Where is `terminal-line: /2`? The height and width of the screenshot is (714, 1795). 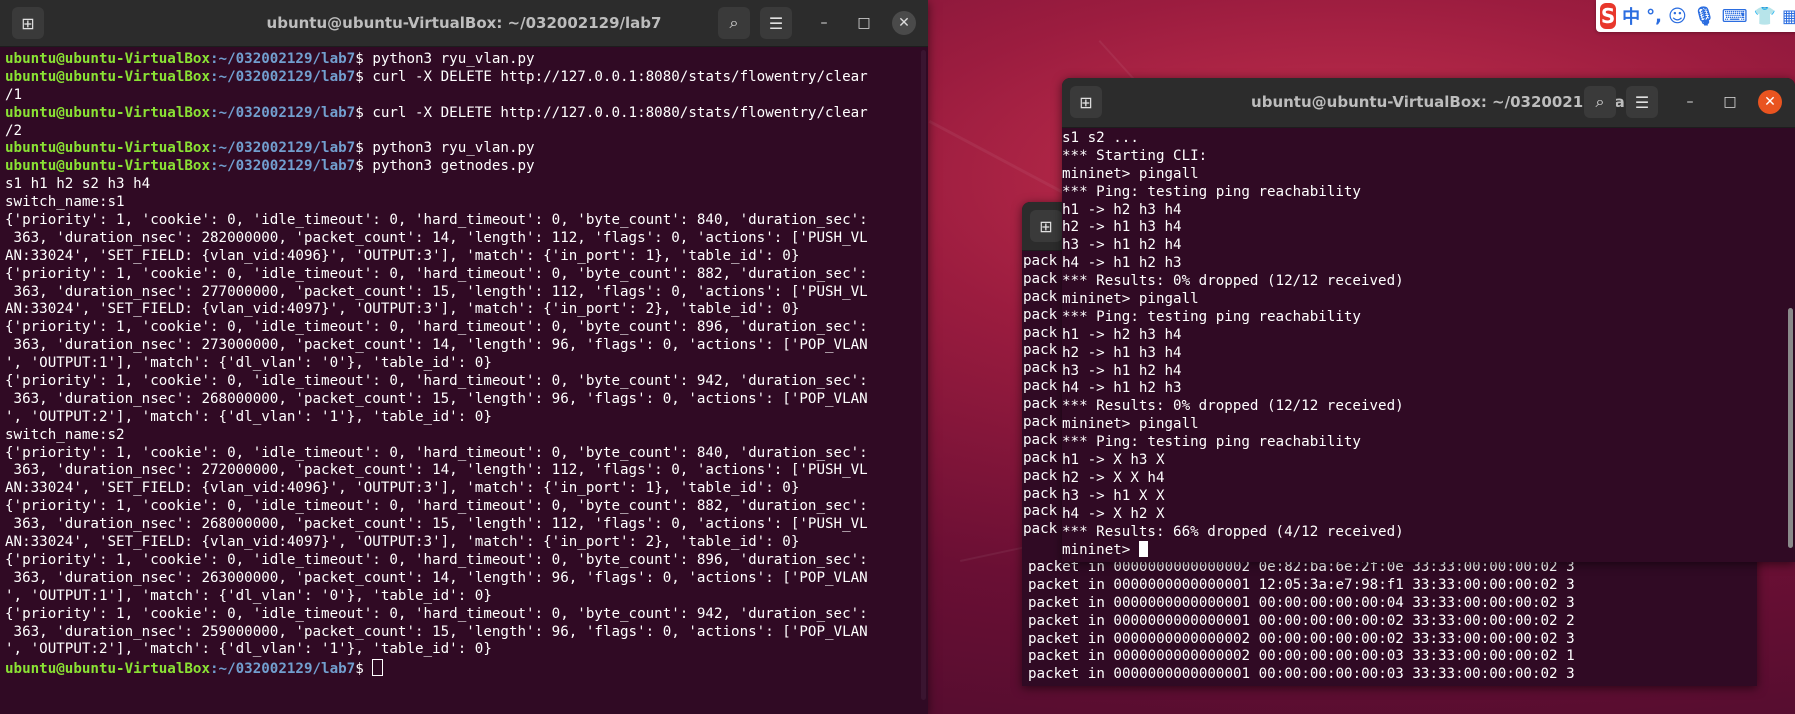
terminal-line: /2 is located at coordinates (466, 132).